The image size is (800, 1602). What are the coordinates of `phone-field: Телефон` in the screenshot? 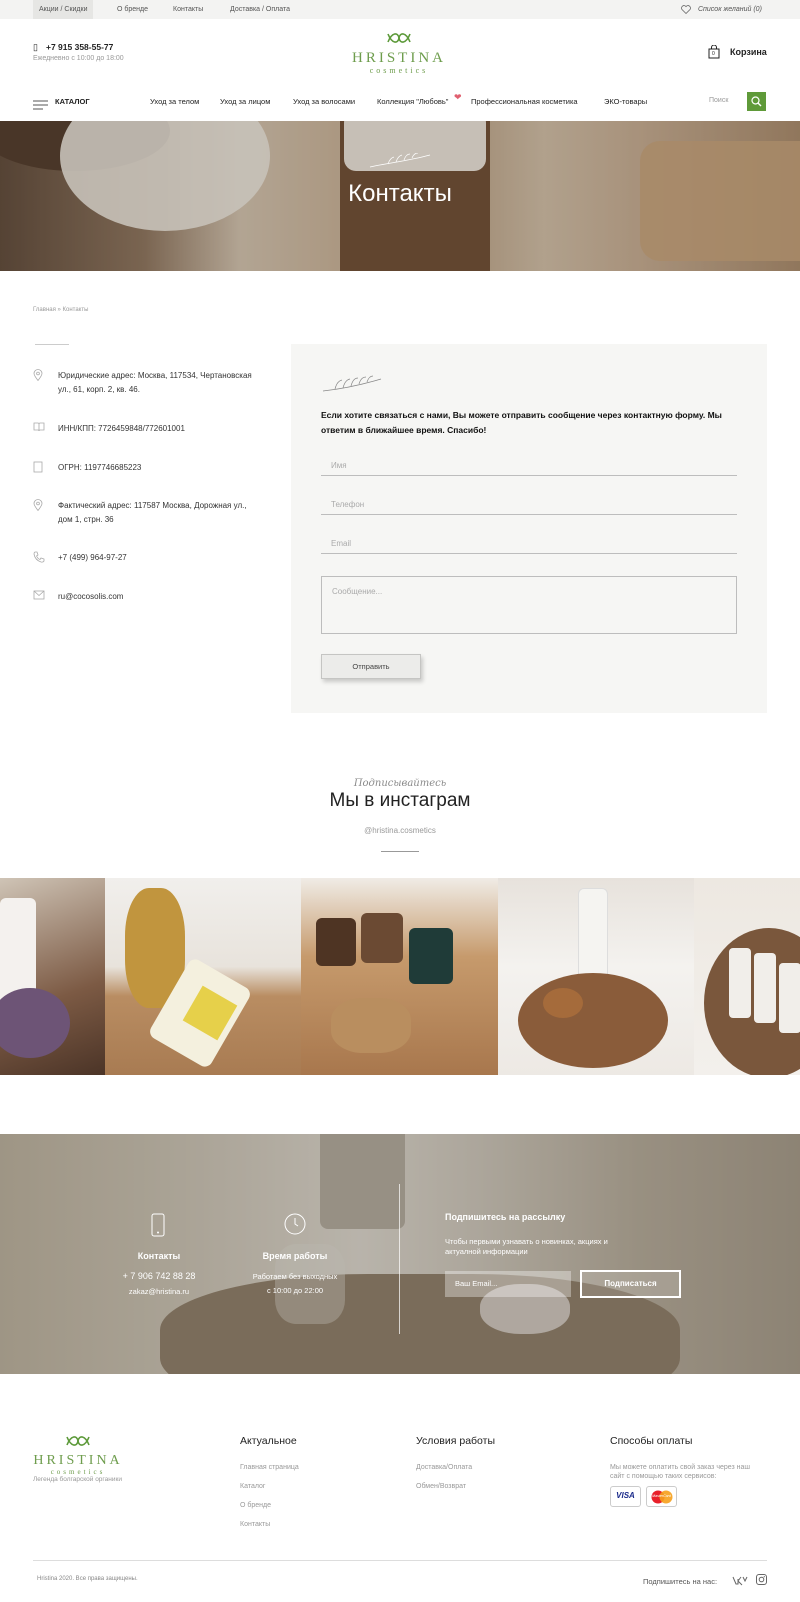 It's located at (529, 505).